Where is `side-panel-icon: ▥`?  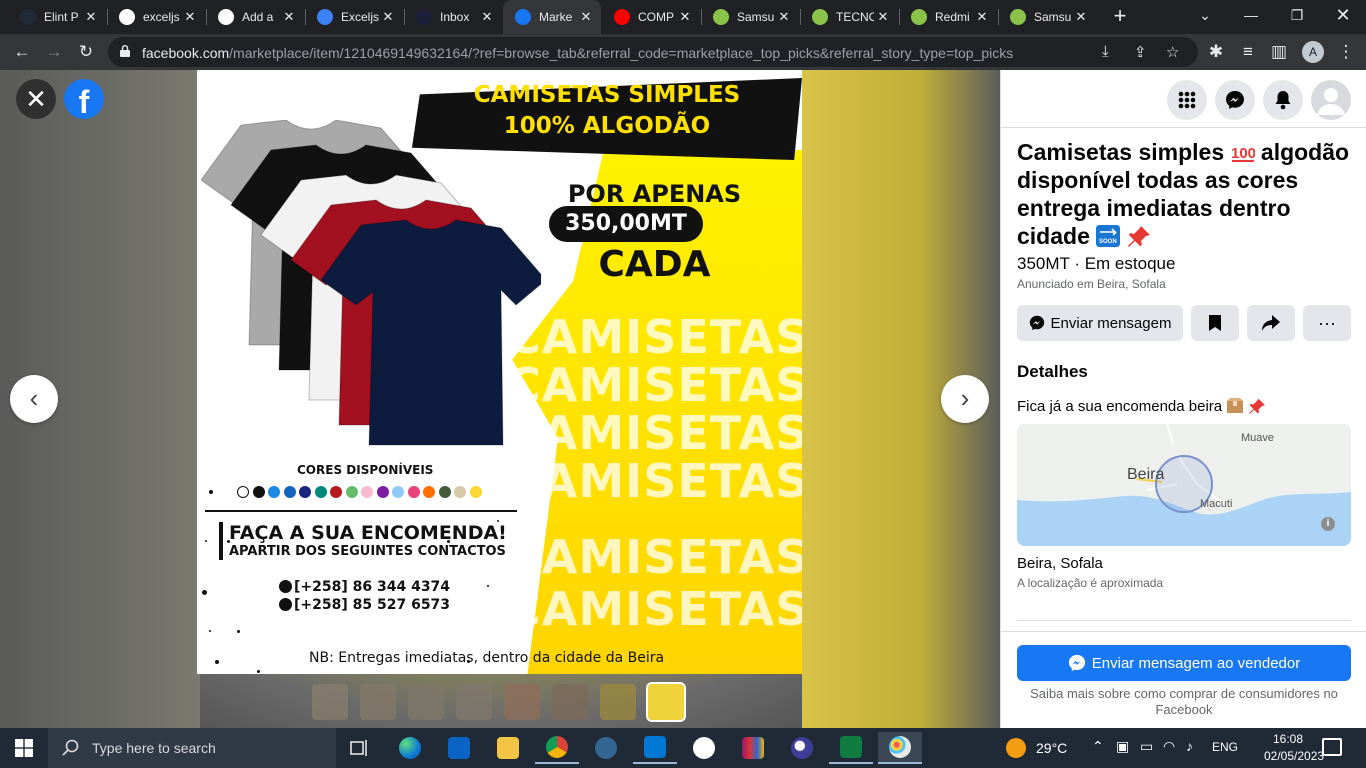 side-panel-icon: ▥ is located at coordinates (1279, 52).